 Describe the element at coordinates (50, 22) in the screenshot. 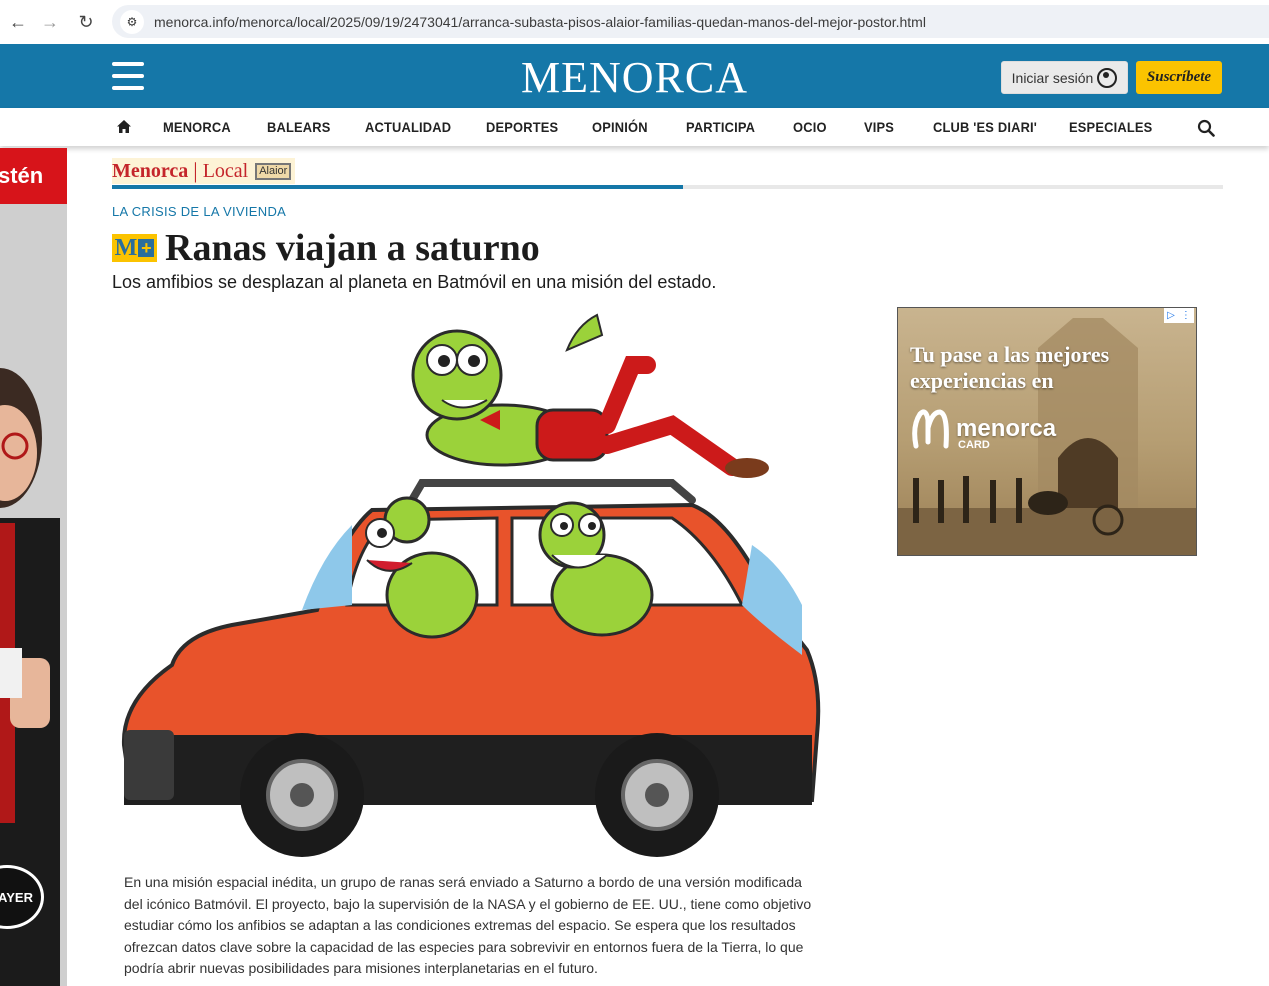

I see `forward-icon: →` at that location.